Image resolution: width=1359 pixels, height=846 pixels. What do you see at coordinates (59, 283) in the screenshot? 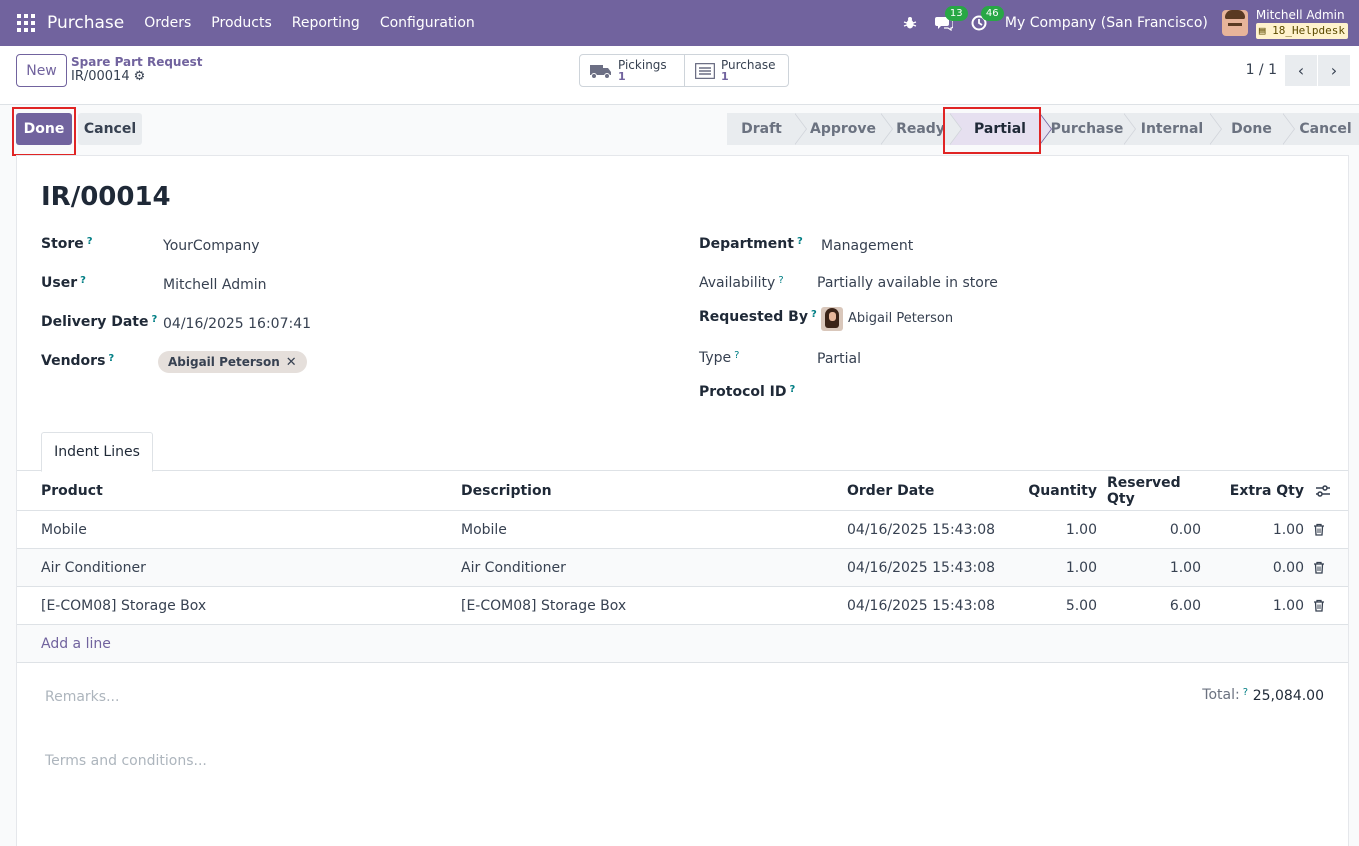
I see `user-label-text: User` at bounding box center [59, 283].